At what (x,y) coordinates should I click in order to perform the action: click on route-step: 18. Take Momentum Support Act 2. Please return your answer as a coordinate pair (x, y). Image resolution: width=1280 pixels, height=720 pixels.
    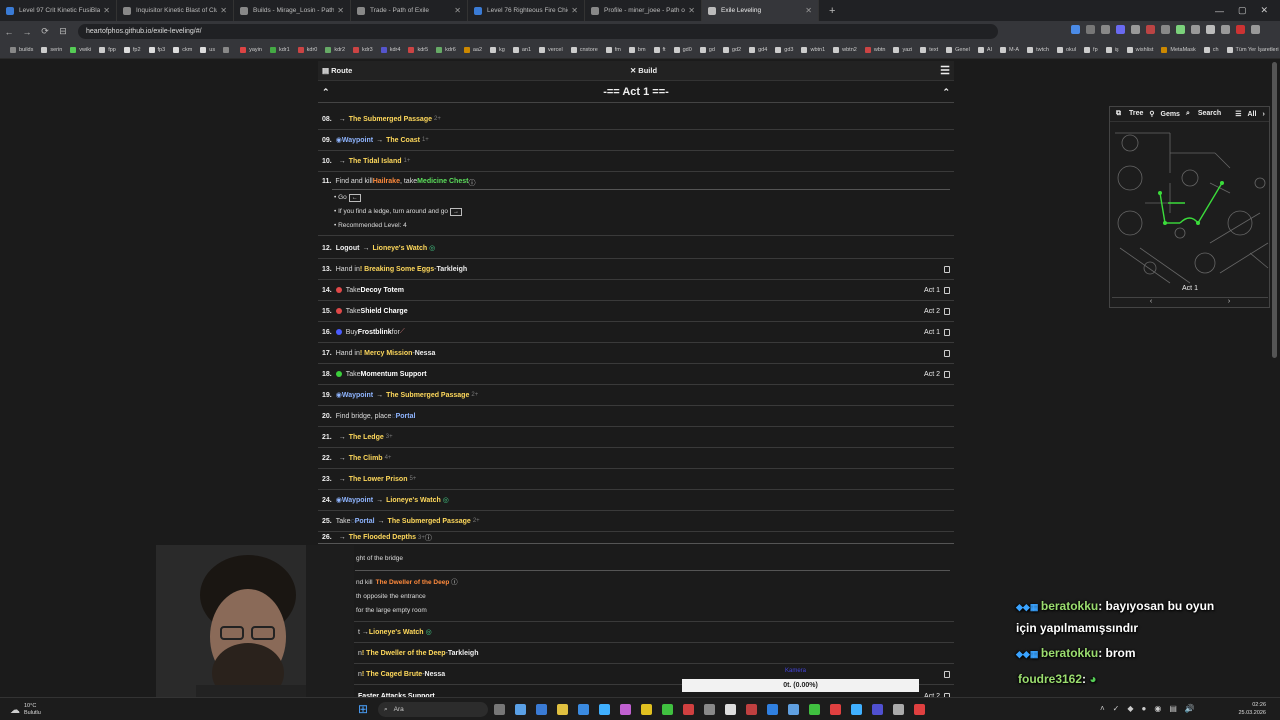
    Looking at the image, I should click on (636, 374).